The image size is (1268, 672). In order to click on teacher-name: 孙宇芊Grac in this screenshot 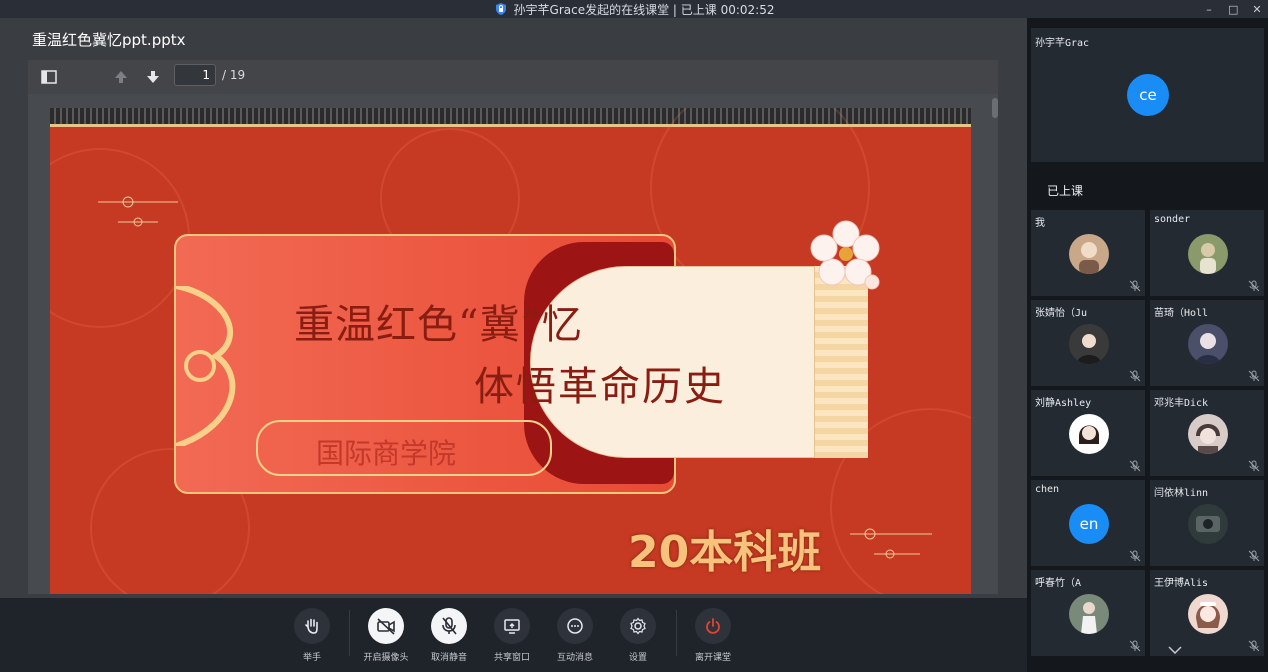, I will do `click(1062, 43)`.